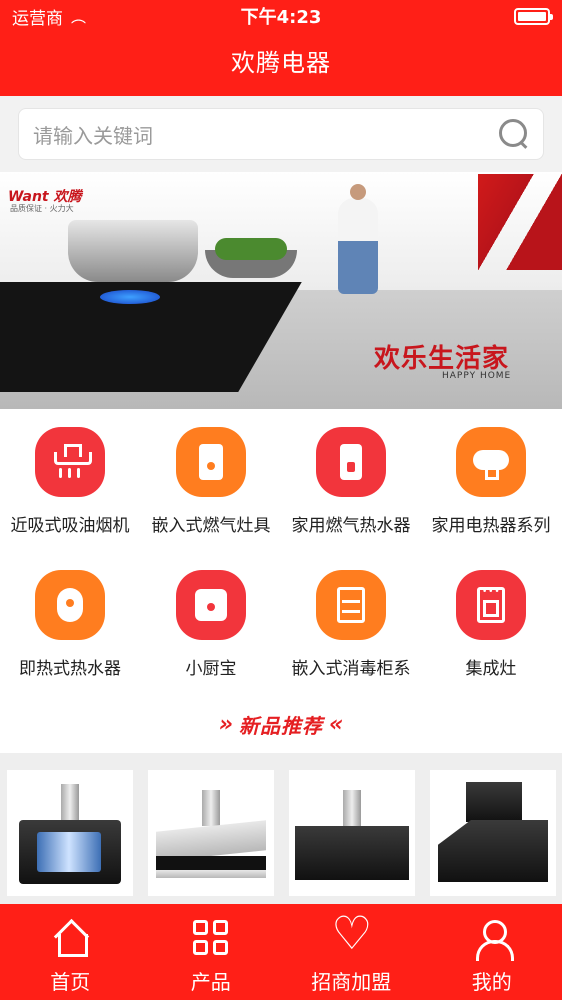 Image resolution: width=562 pixels, height=1000 pixels. I want to click on category-instant-heater: 即热式热水器, so click(70, 622).